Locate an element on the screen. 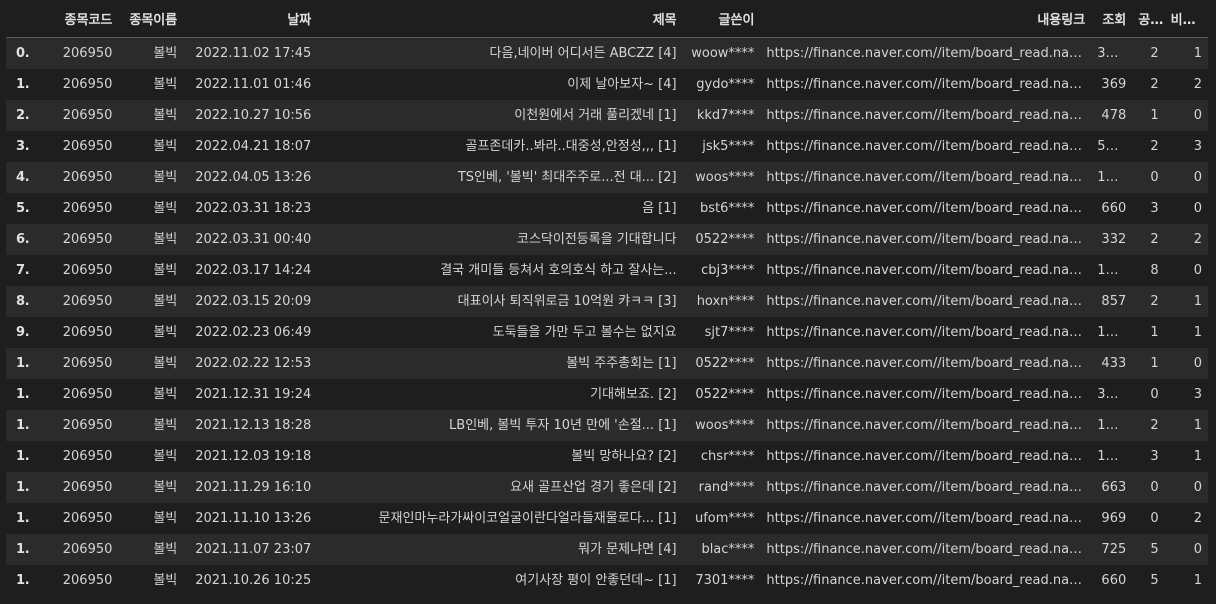 The width and height of the screenshot is (1216, 604). cell-likes: 8 is located at coordinates (1154, 270).